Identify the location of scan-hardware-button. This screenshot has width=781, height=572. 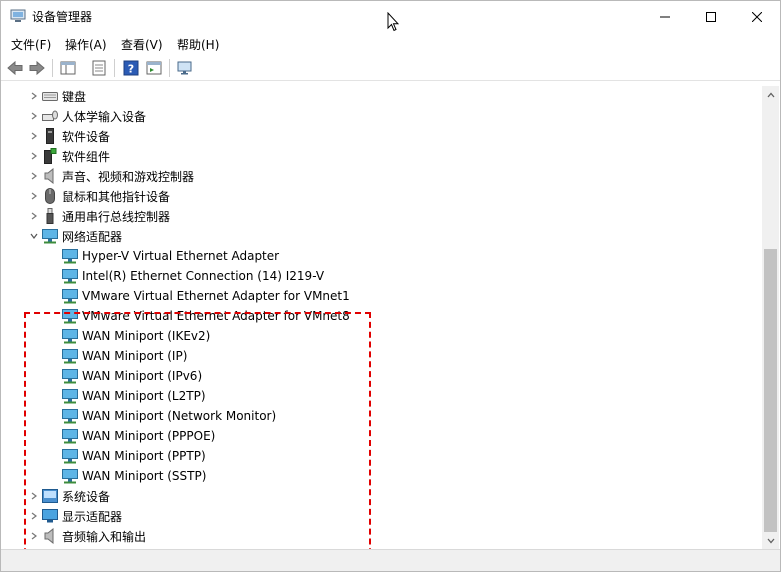
(185, 68).